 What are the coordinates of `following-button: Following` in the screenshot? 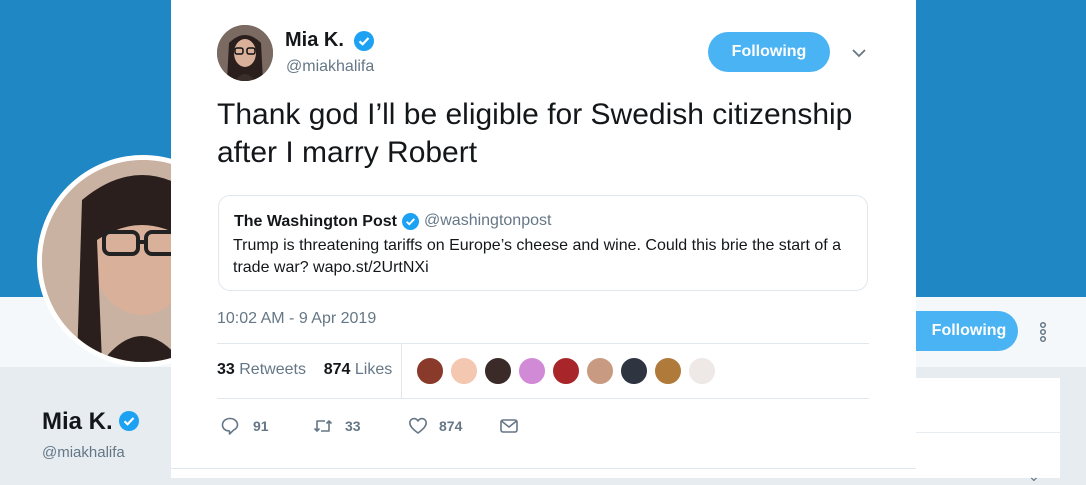 It's located at (769, 52).